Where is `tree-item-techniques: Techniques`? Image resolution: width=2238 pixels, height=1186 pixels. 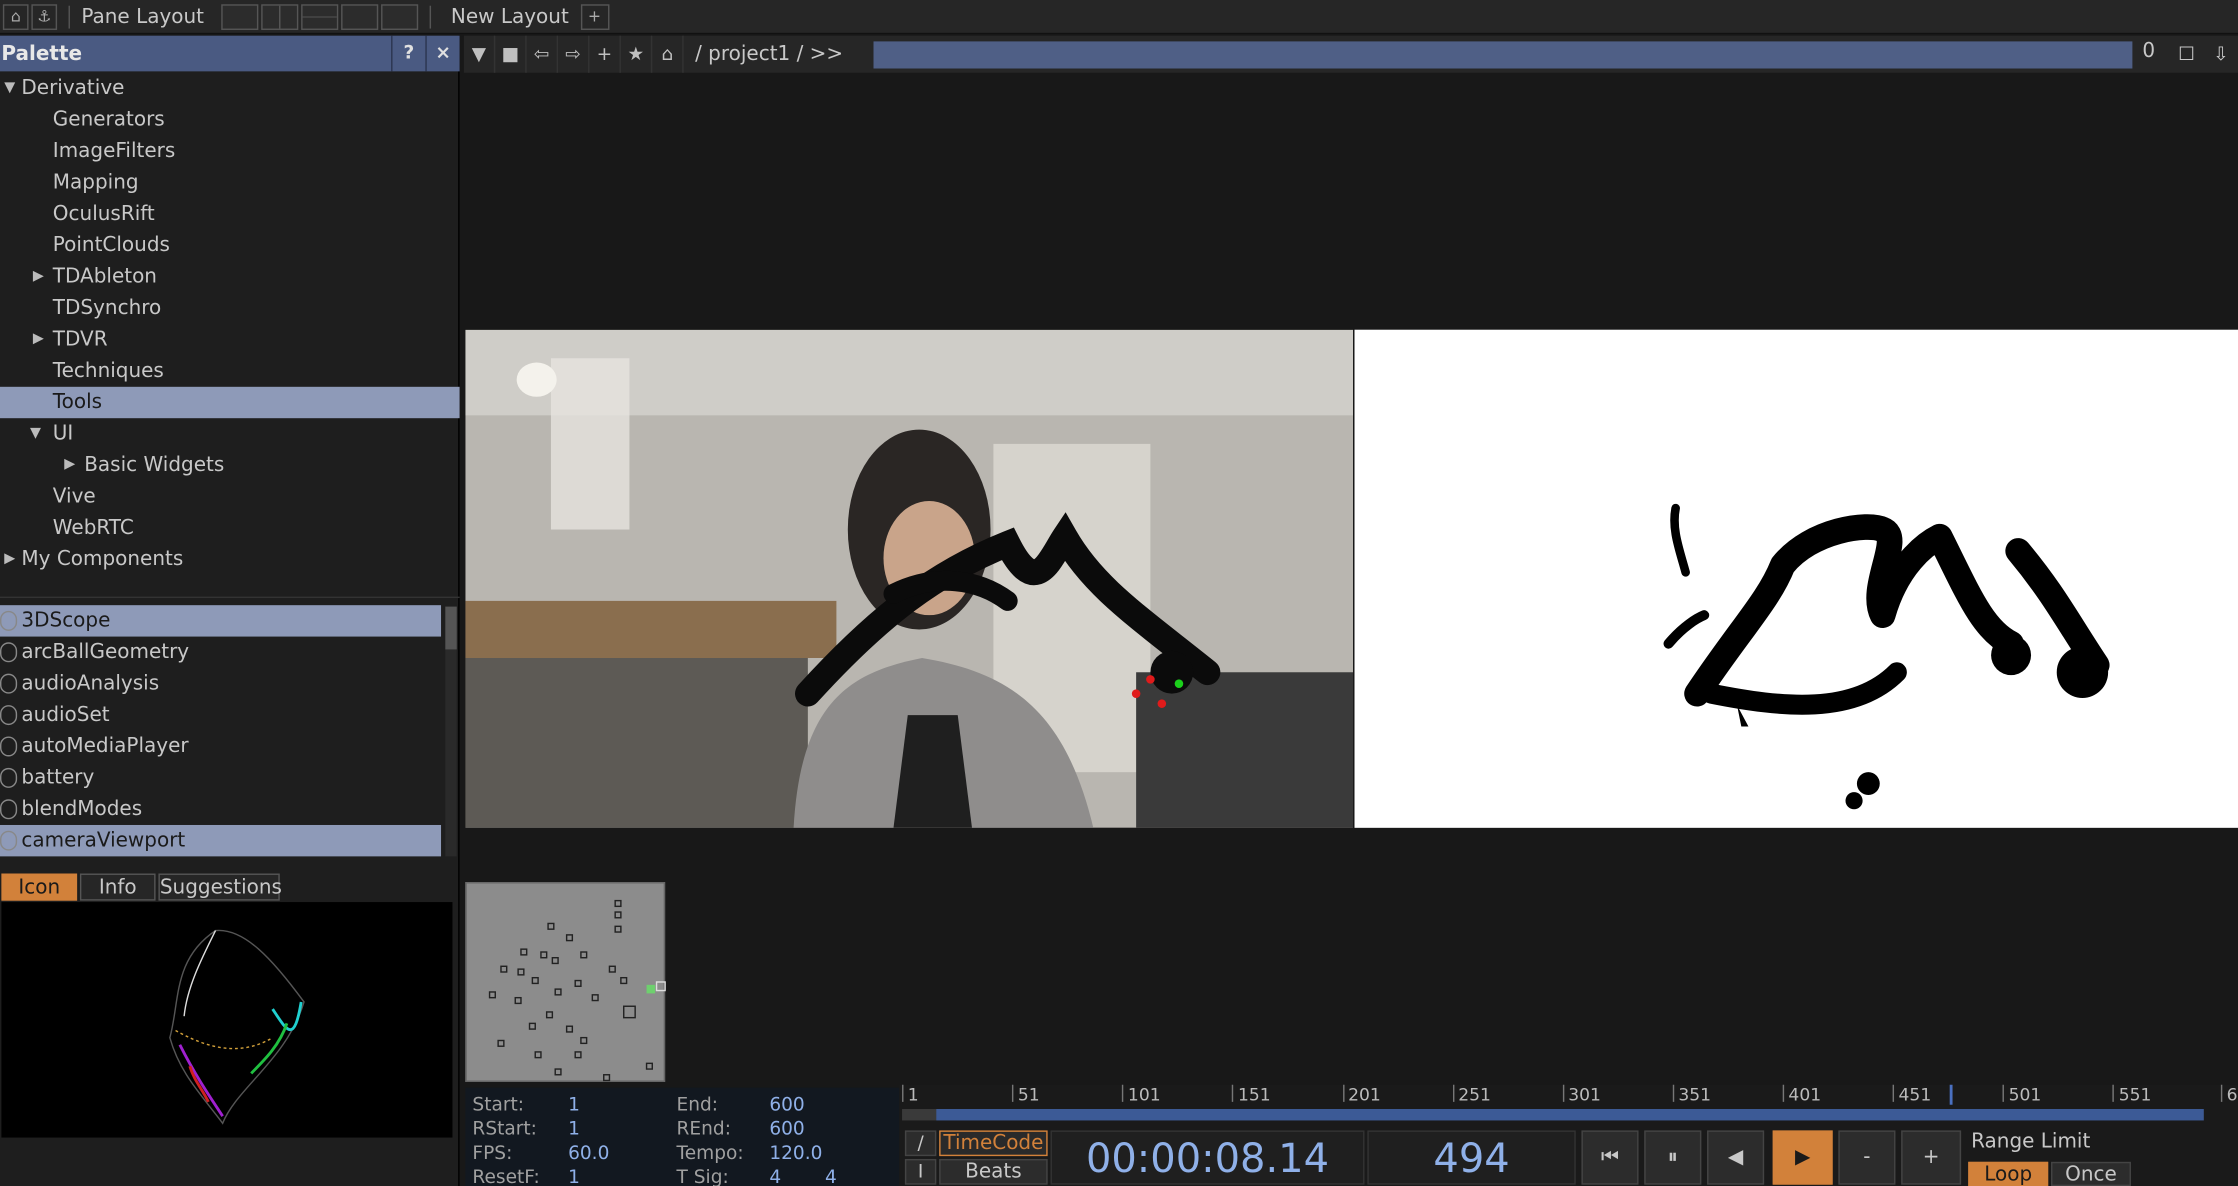 tree-item-techniques: Techniques is located at coordinates (230, 370).